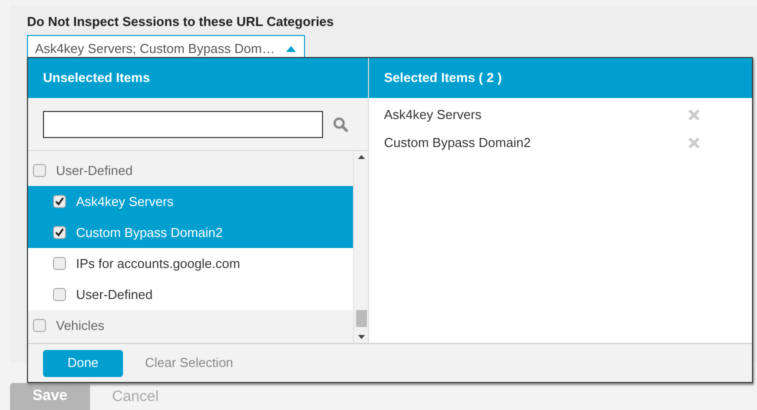 This screenshot has height=410, width=757. Describe the element at coordinates (190, 232) in the screenshot. I see `list-item: Custom Bypass Domain2` at that location.